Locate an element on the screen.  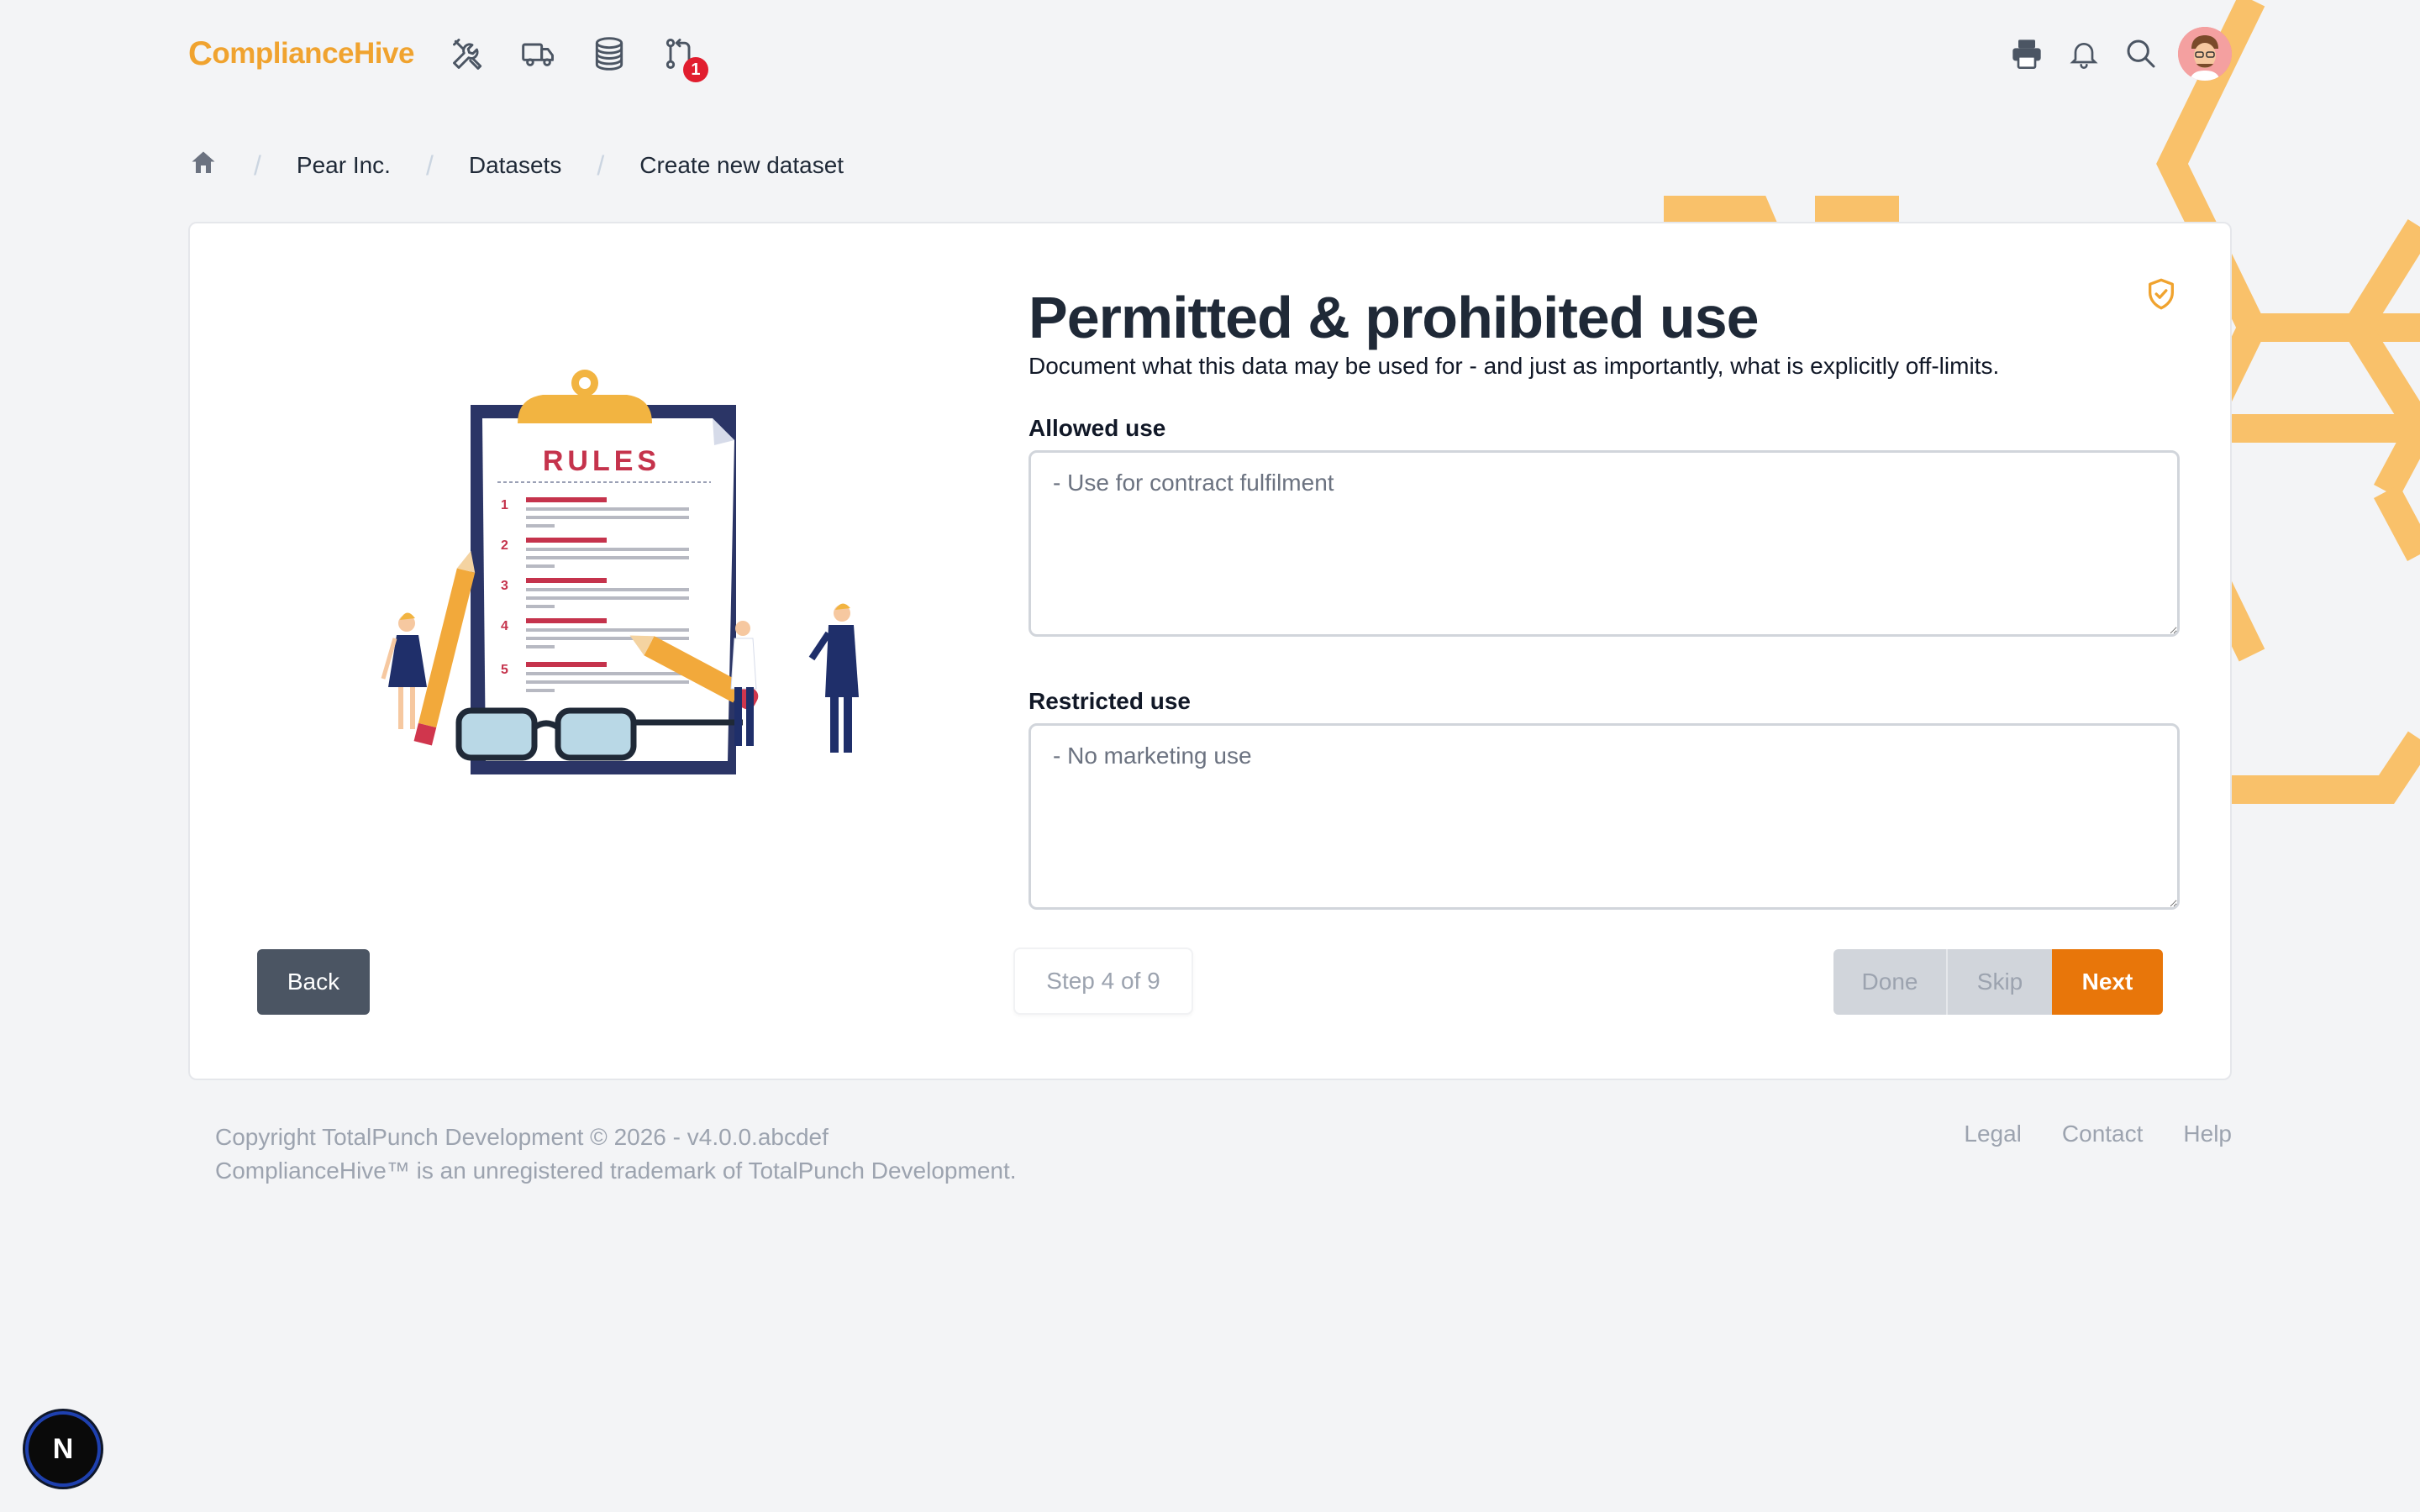
tools-icon is located at coordinates (468, 54).